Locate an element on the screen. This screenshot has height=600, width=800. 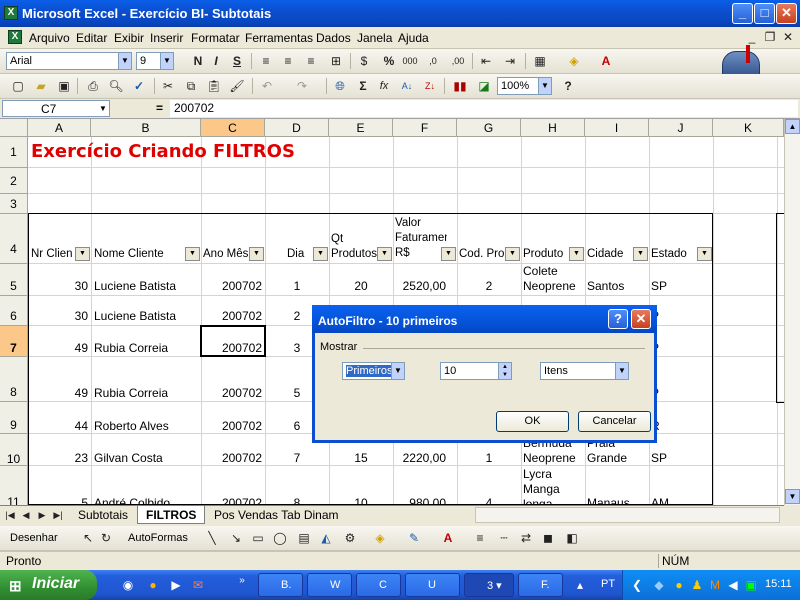
print-preview-icon: 🔍︎ is located at coordinates (116, 86).